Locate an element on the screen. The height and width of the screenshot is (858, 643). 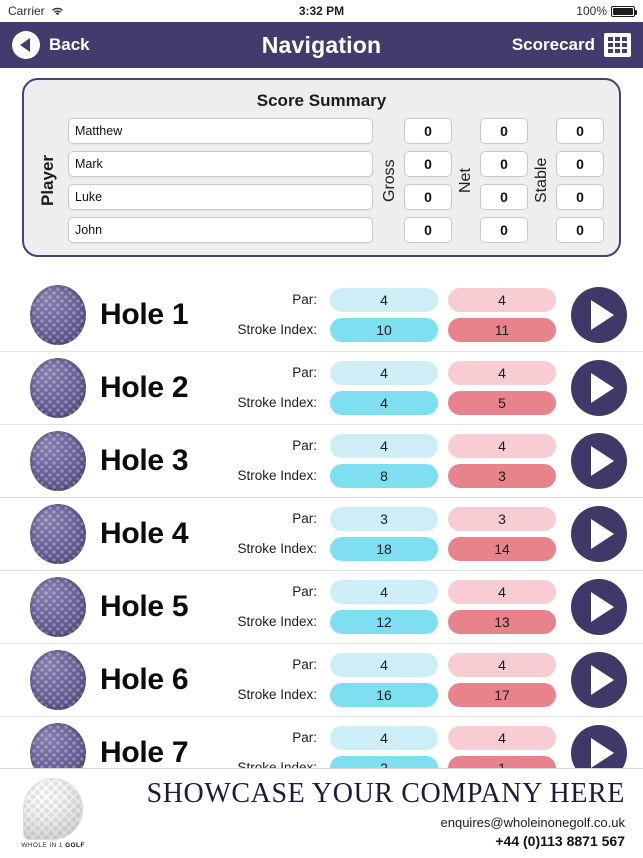
status-bar-right: 100% is located at coordinates (606, 11).